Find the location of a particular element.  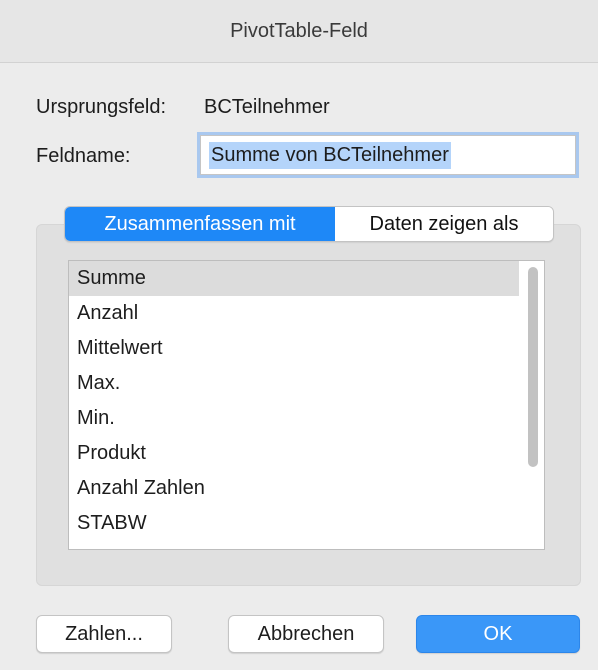

list-item: Min. is located at coordinates (294, 418).